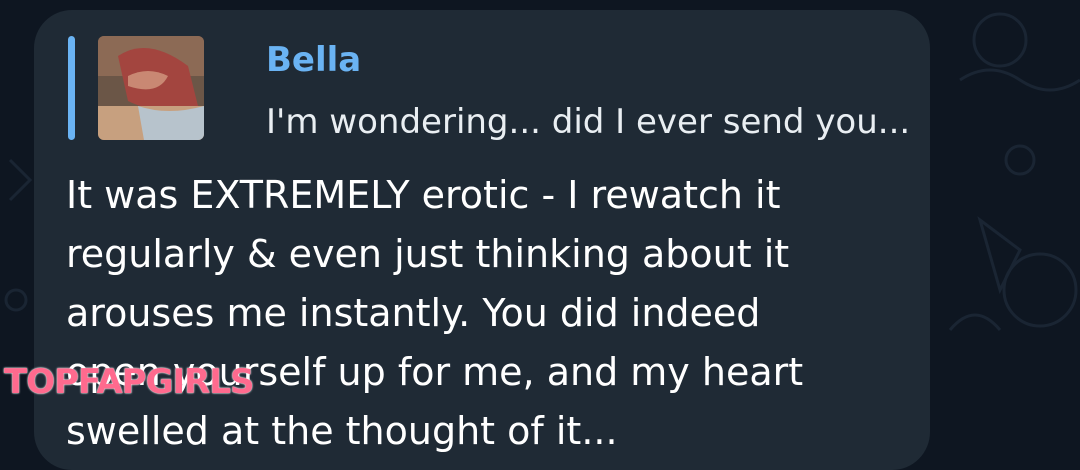  What do you see at coordinates (413, 313) in the screenshot?
I see `message-line: arouses me instantly. You did indeed` at bounding box center [413, 313].